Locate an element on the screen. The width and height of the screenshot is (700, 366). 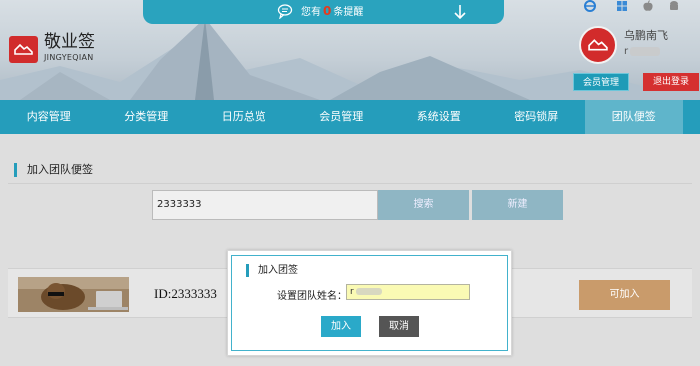
avatar is located at coordinates (598, 45).